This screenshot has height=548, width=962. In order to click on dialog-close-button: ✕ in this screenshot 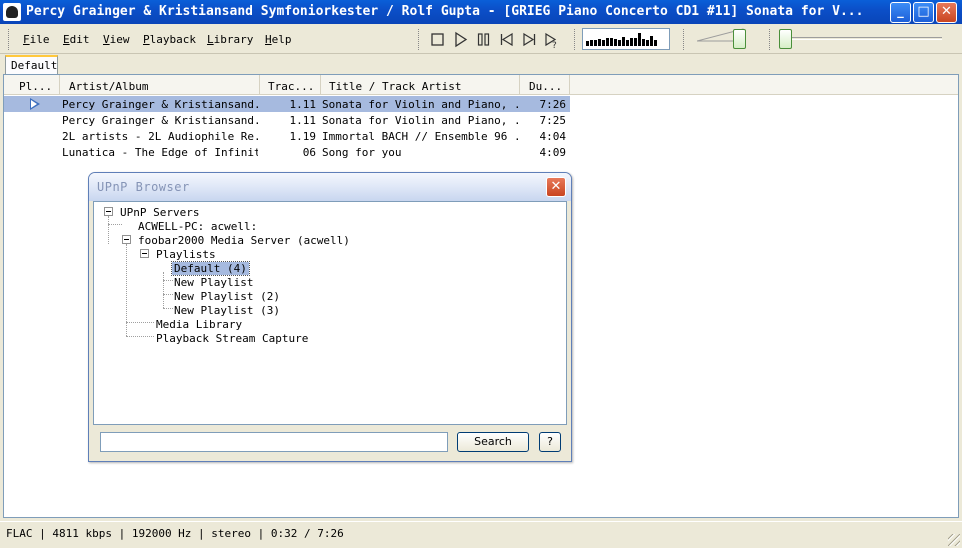, I will do `click(556, 187)`.